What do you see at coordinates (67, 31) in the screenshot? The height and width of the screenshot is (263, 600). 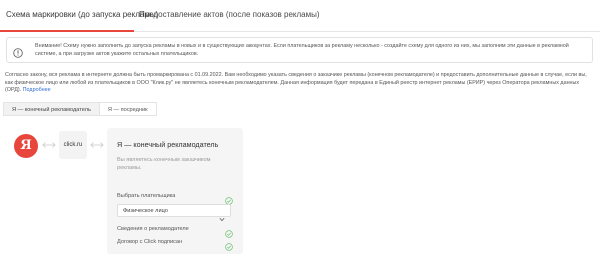 I see `active-tab-indicator` at bounding box center [67, 31].